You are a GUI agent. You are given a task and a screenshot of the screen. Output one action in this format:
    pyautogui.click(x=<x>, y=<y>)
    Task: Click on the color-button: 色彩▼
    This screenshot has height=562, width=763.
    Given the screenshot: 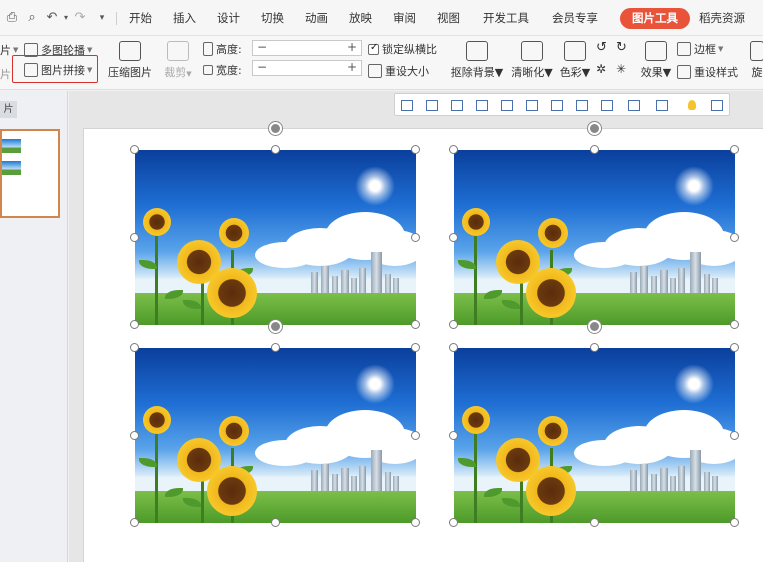 What is the action you would take?
    pyautogui.click(x=575, y=60)
    